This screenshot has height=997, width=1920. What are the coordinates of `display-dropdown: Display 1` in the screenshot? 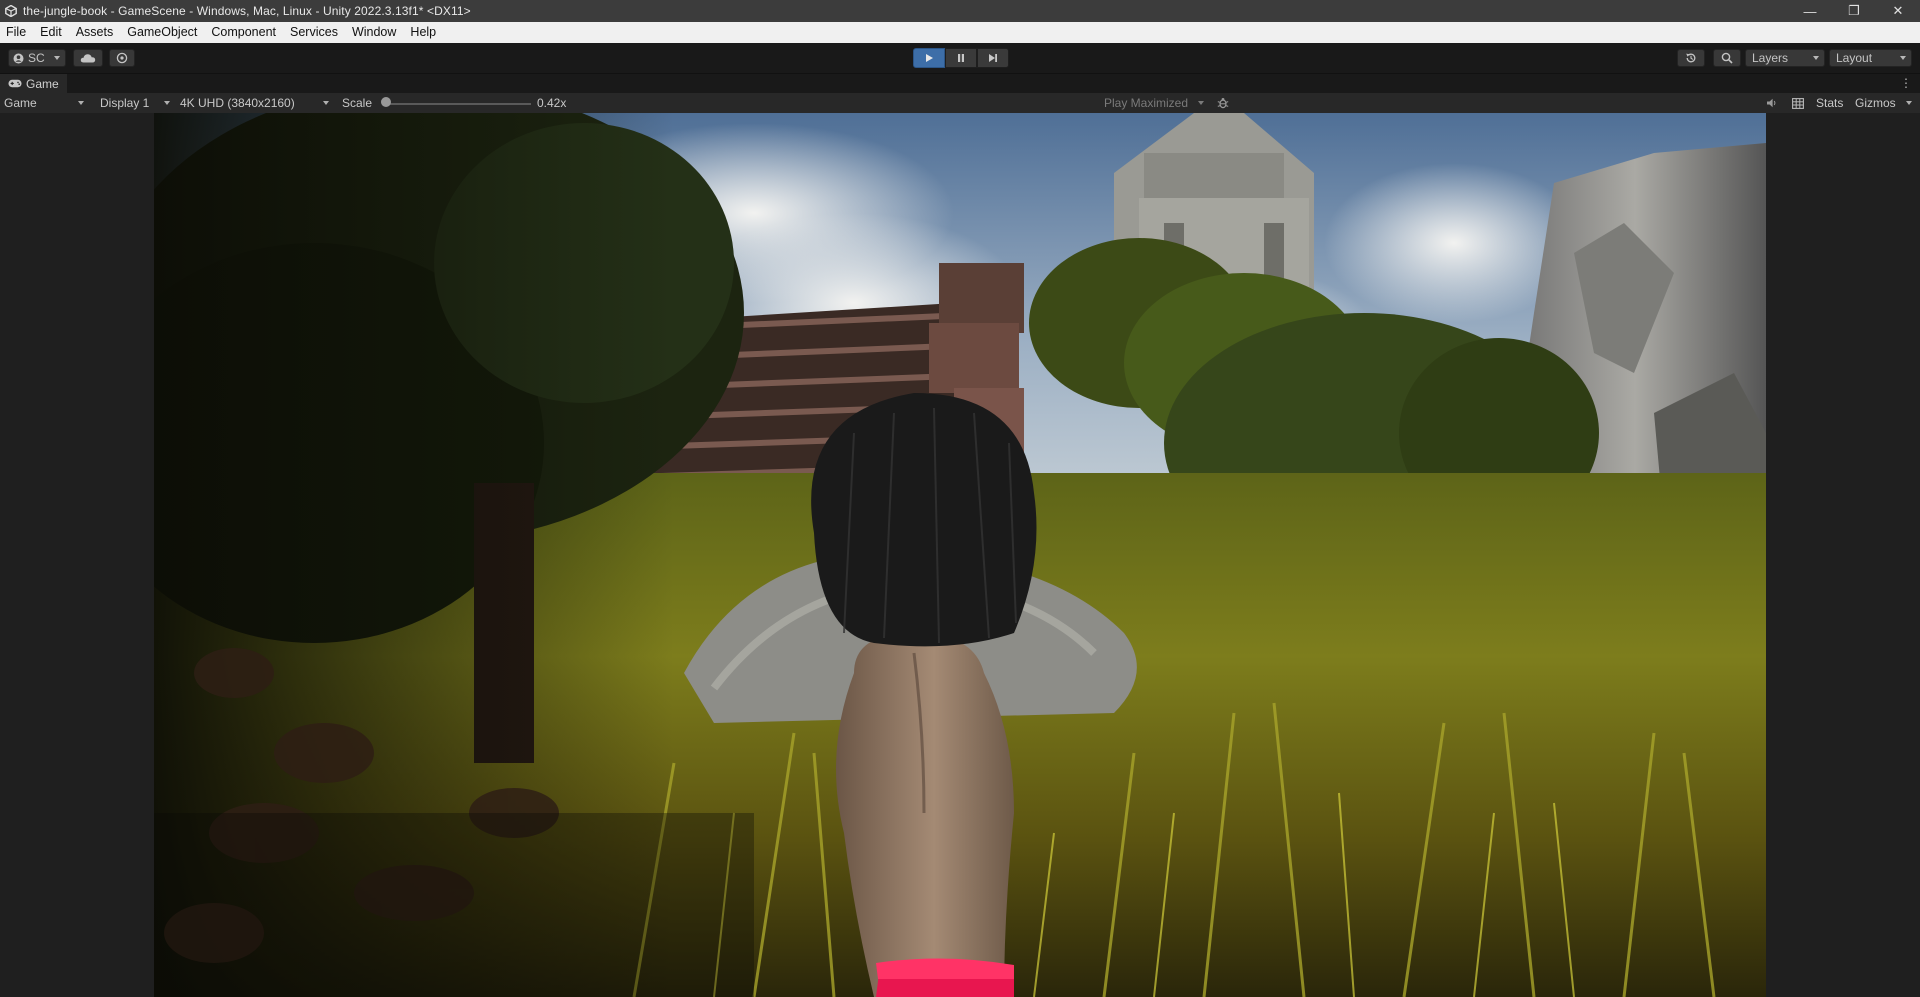 It's located at (124, 103).